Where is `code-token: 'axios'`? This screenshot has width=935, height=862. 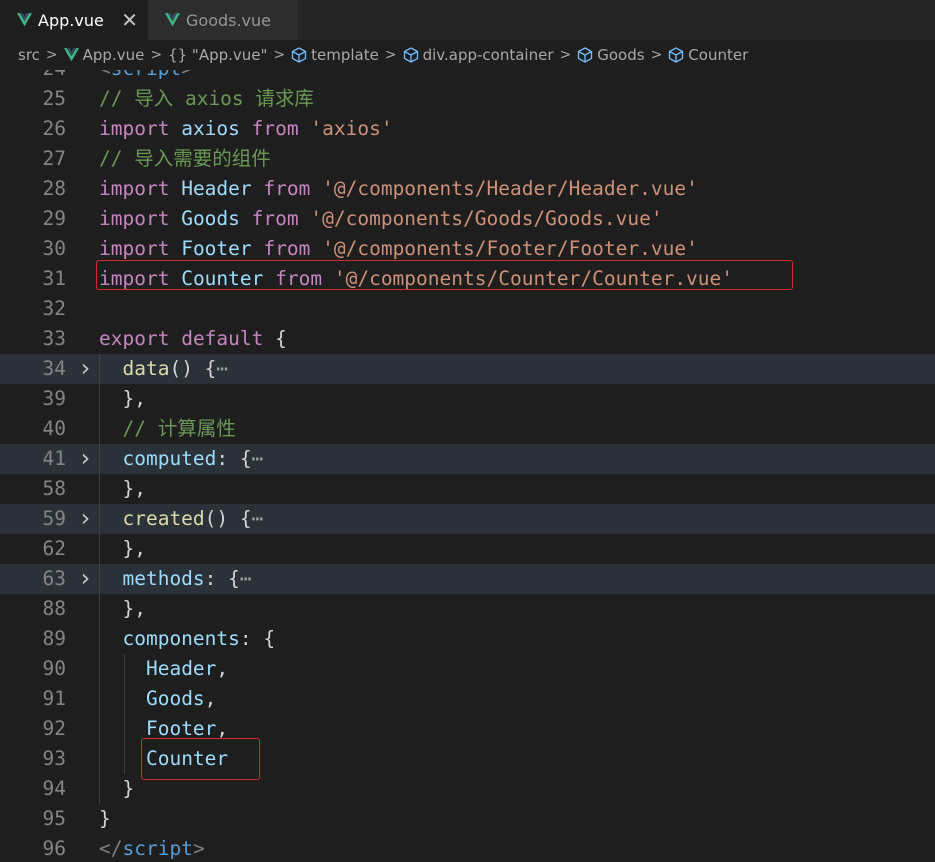 code-token: 'axios' is located at coordinates (351, 128).